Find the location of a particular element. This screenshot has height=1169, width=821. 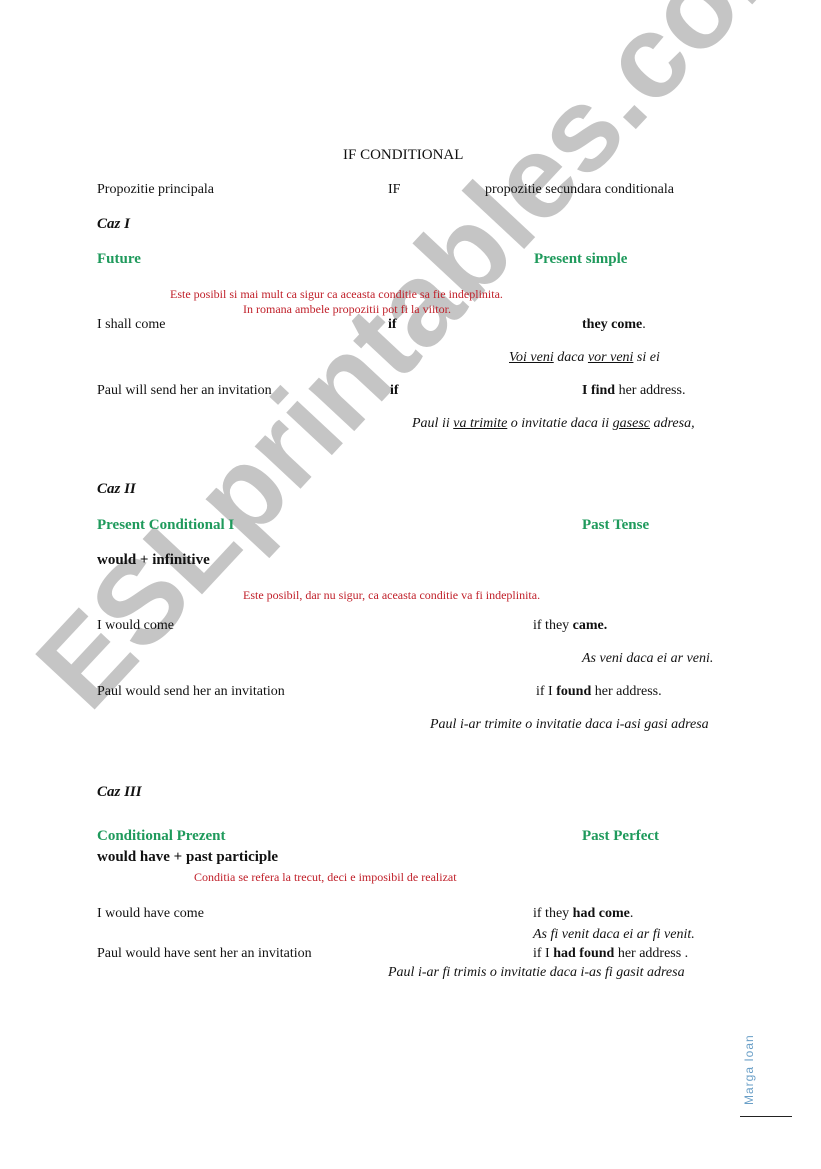

case2-ex1-translation: As veni daca ei ar veni. is located at coordinates (648, 658).